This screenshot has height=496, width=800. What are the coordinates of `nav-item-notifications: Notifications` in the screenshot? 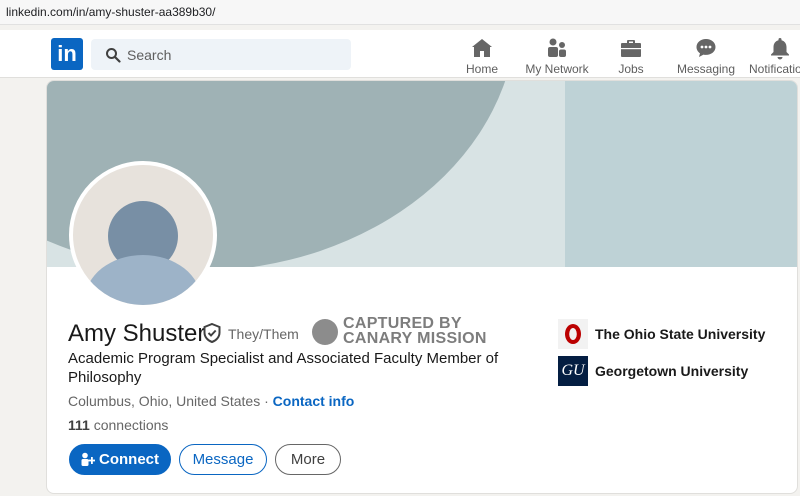 It's located at (774, 56).